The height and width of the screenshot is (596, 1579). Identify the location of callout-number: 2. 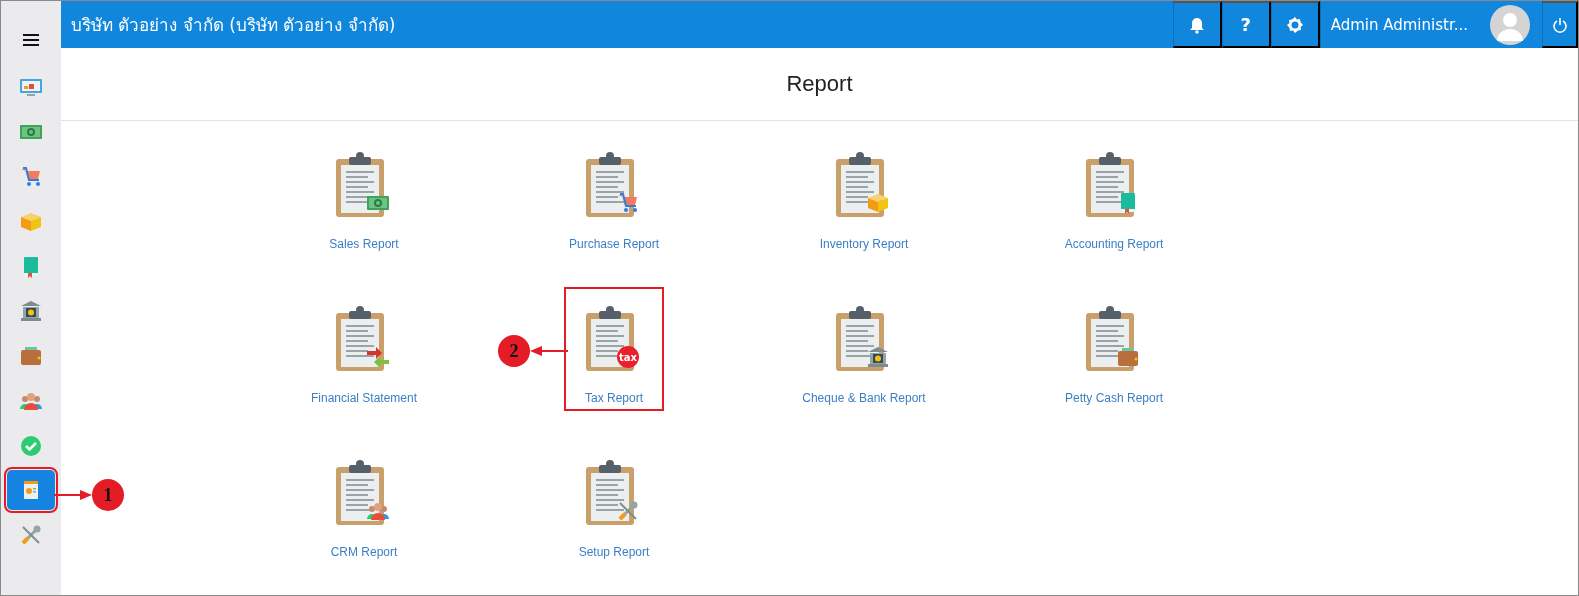
(514, 351).